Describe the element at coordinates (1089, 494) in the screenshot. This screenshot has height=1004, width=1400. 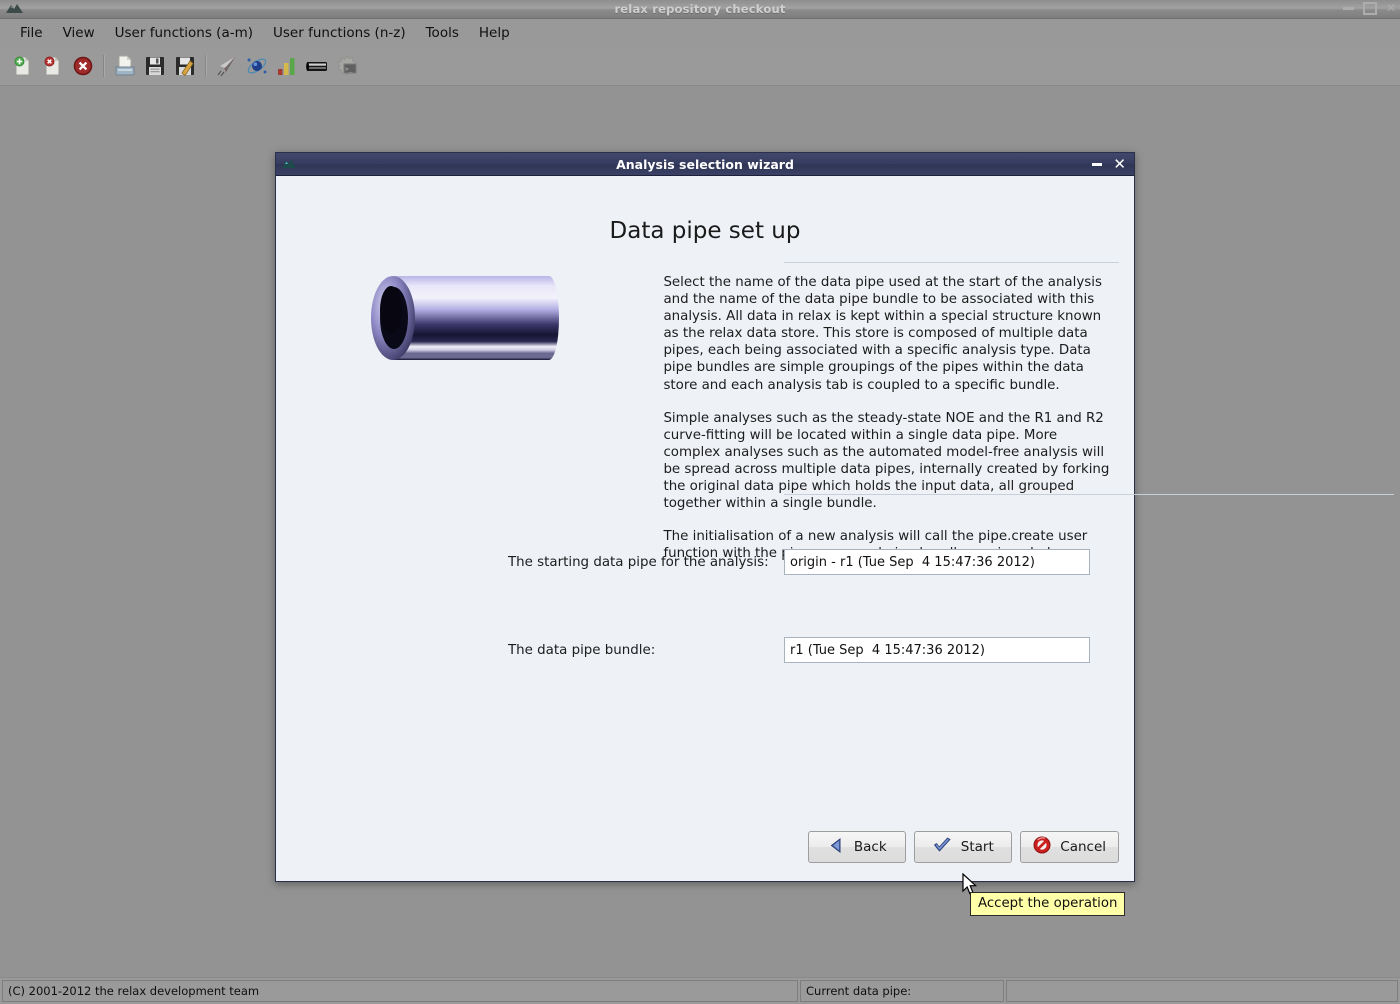
I see `section-divider` at that location.